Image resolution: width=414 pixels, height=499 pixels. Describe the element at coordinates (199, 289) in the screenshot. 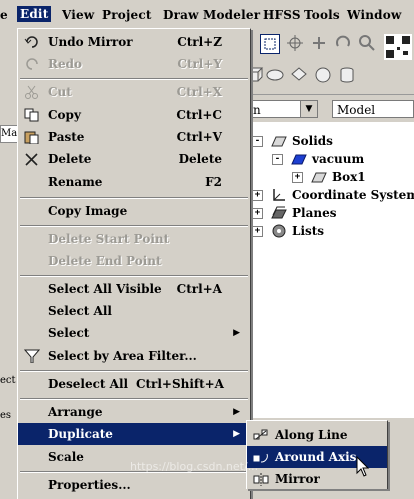

I see `menu-item-shortcut: Ctrl+A` at that location.